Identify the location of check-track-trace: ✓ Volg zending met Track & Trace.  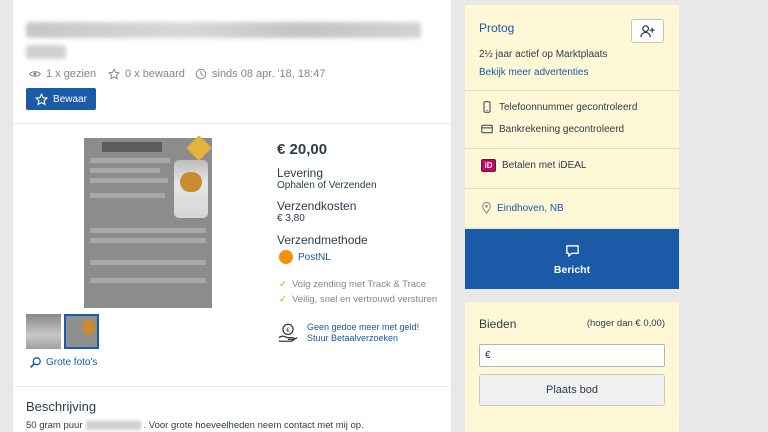
(353, 284).